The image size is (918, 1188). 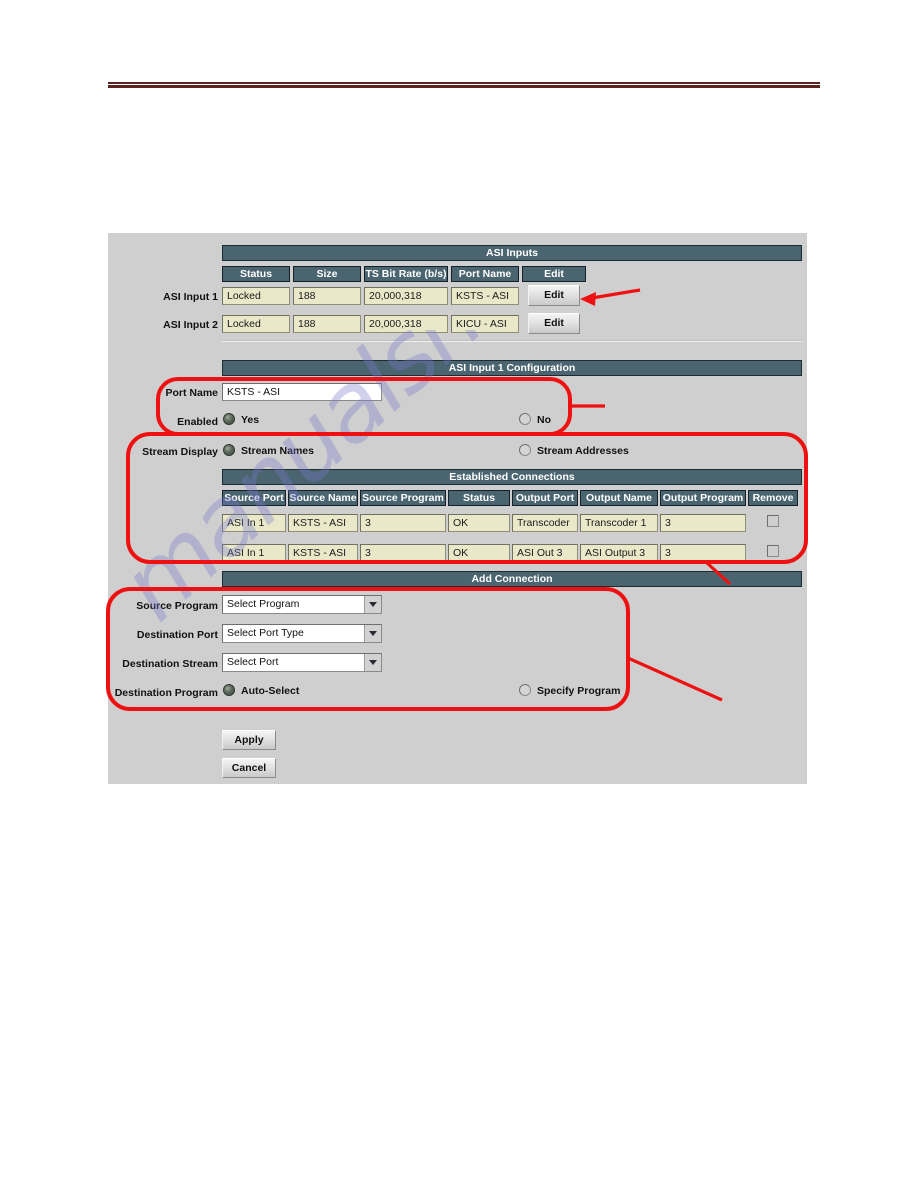 What do you see at coordinates (579, 691) in the screenshot?
I see `destination-program-specify-label: Specify Program` at bounding box center [579, 691].